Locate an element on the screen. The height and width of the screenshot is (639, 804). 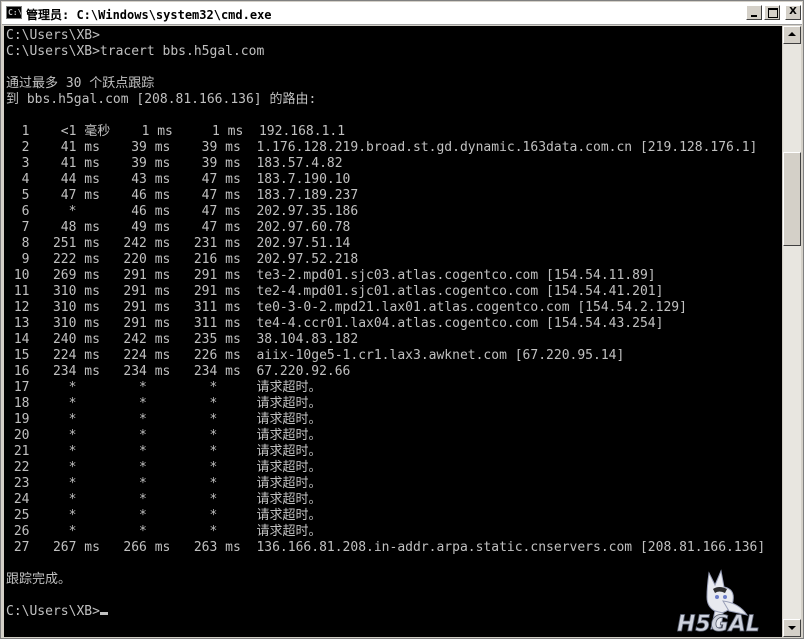
console-line: 18 * * * 请求超时。 is located at coordinates (164, 403).